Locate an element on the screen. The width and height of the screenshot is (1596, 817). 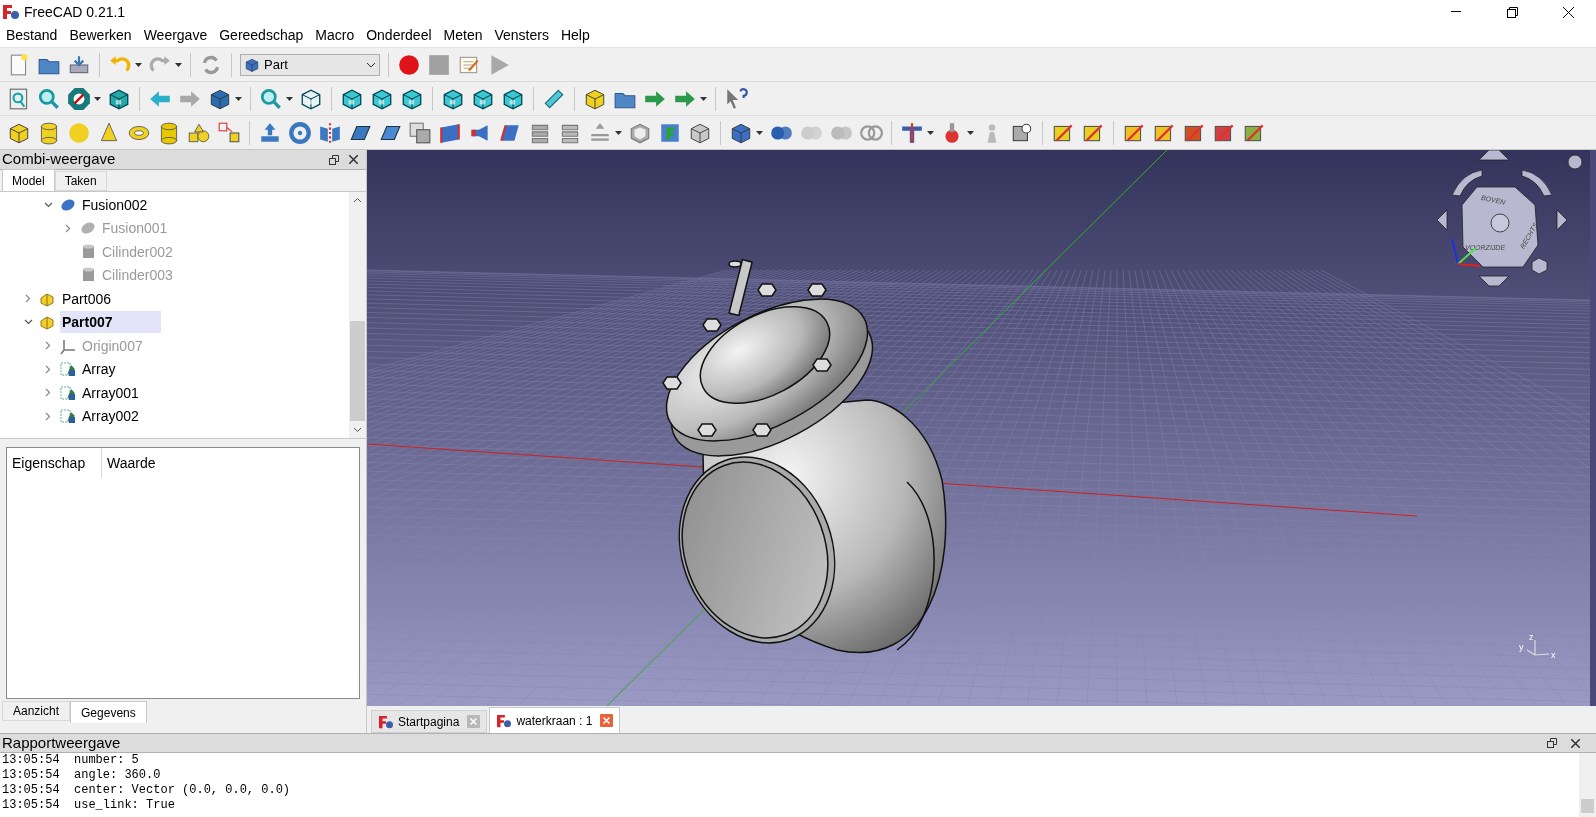
column-header: Waarde is located at coordinates (131, 463).